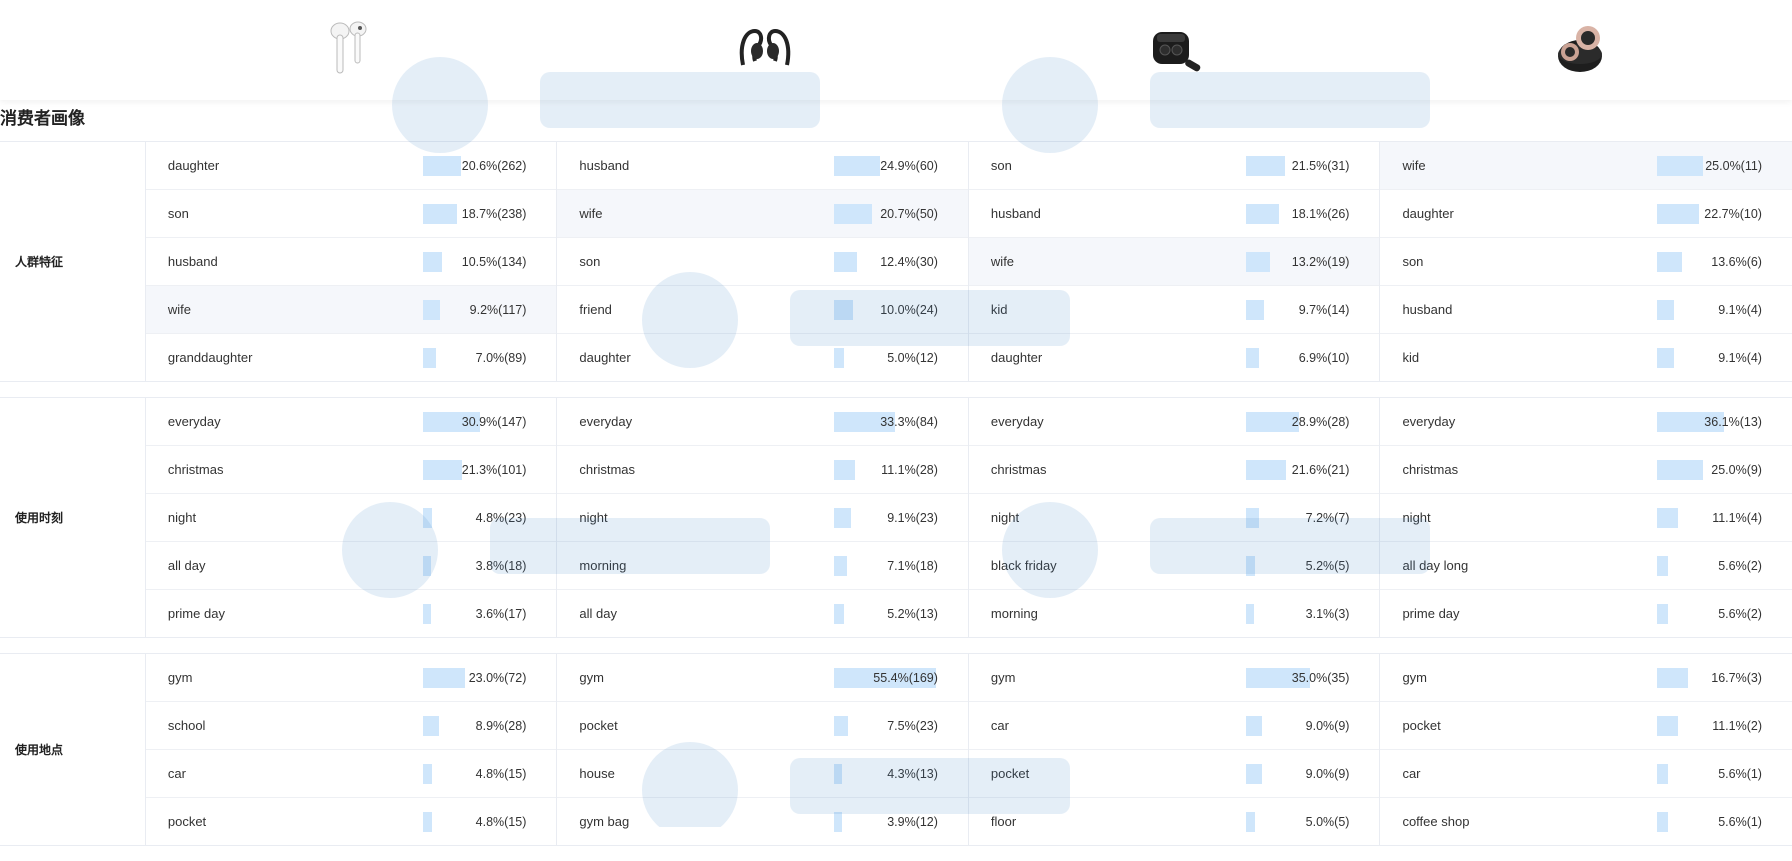 Image resolution: width=1792 pixels, height=861 pixels. I want to click on table-row: daughter 6.9%(10), so click(1174, 357).